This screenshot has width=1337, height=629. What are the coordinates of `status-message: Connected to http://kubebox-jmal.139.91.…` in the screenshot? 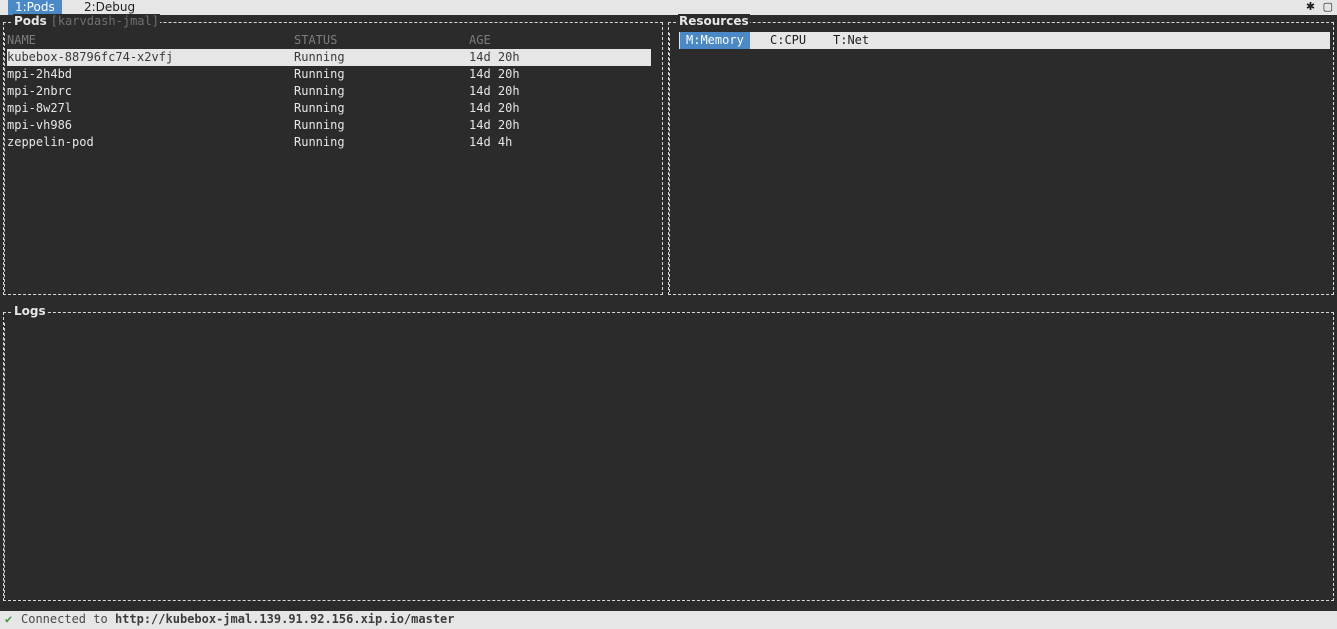 It's located at (238, 619).